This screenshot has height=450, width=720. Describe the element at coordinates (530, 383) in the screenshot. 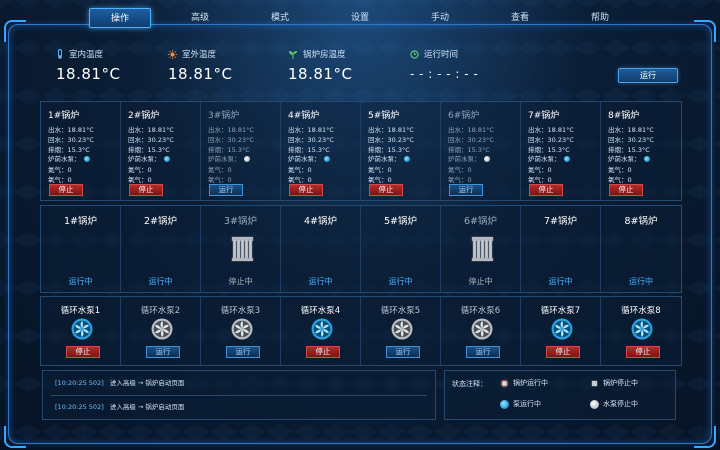

I see `legend-boiler-running-label: 锅炉运行中` at that location.